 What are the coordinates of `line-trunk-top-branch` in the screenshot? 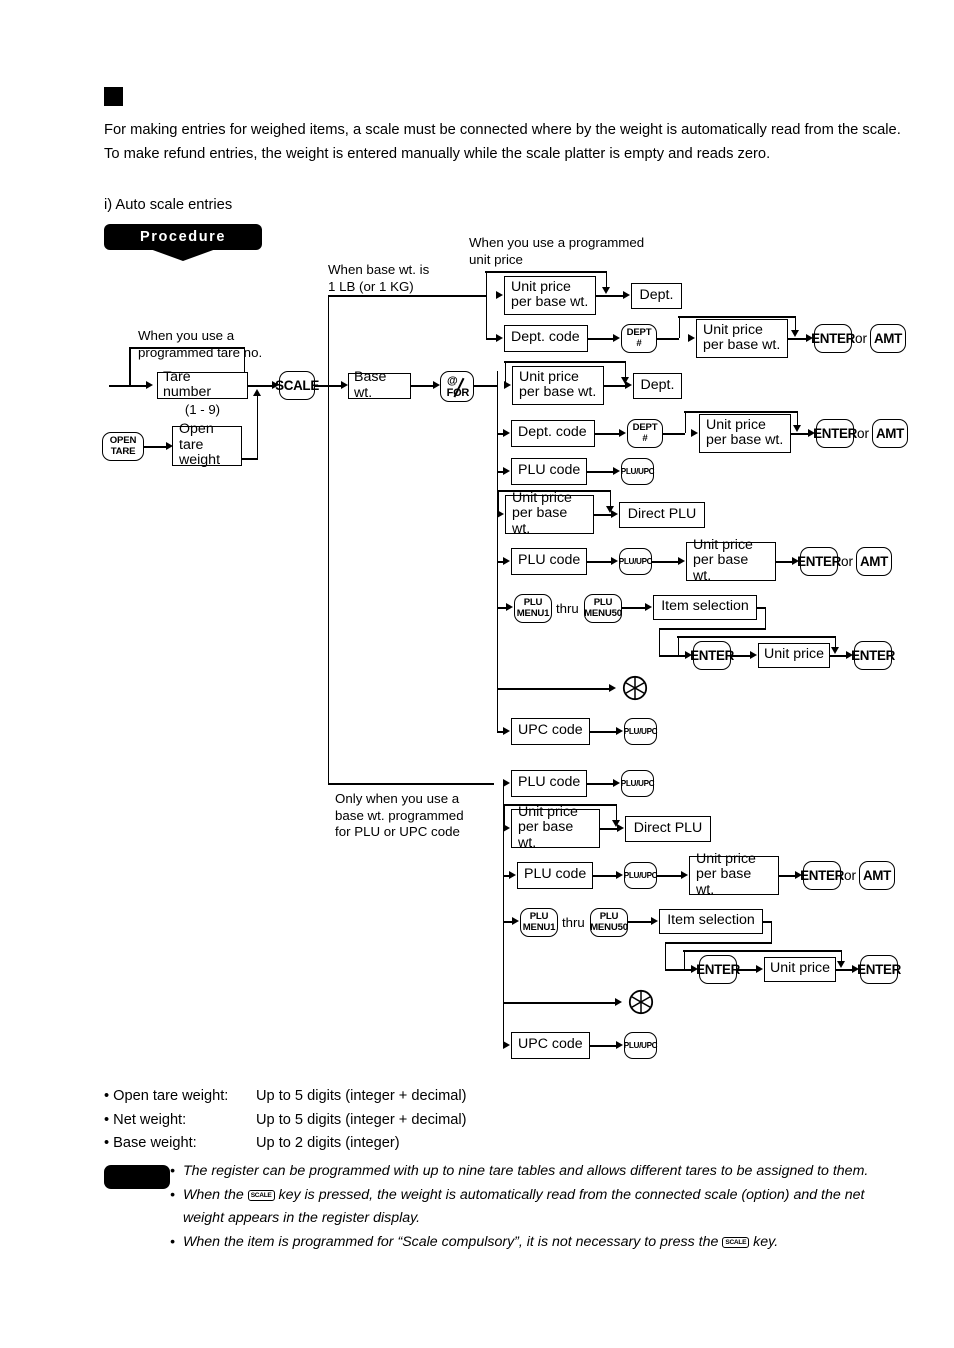 It's located at (407, 296).